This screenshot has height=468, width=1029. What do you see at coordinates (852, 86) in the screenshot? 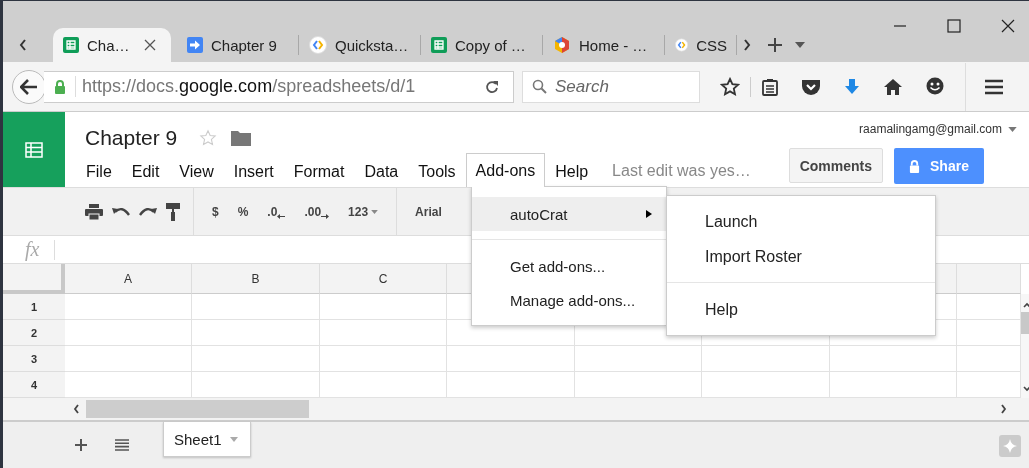
I see `download-icon` at bounding box center [852, 86].